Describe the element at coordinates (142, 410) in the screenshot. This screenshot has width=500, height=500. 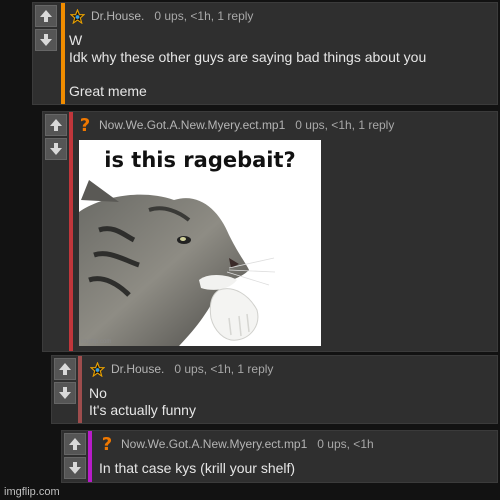
I see `comment-line: It's actually funny` at that location.